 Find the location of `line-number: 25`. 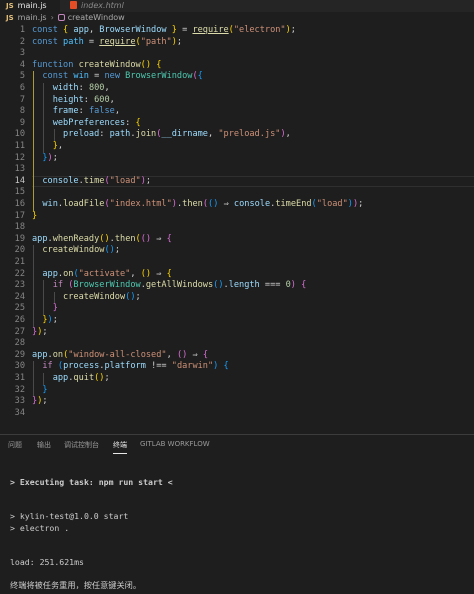

line-number: 25 is located at coordinates (12, 309).